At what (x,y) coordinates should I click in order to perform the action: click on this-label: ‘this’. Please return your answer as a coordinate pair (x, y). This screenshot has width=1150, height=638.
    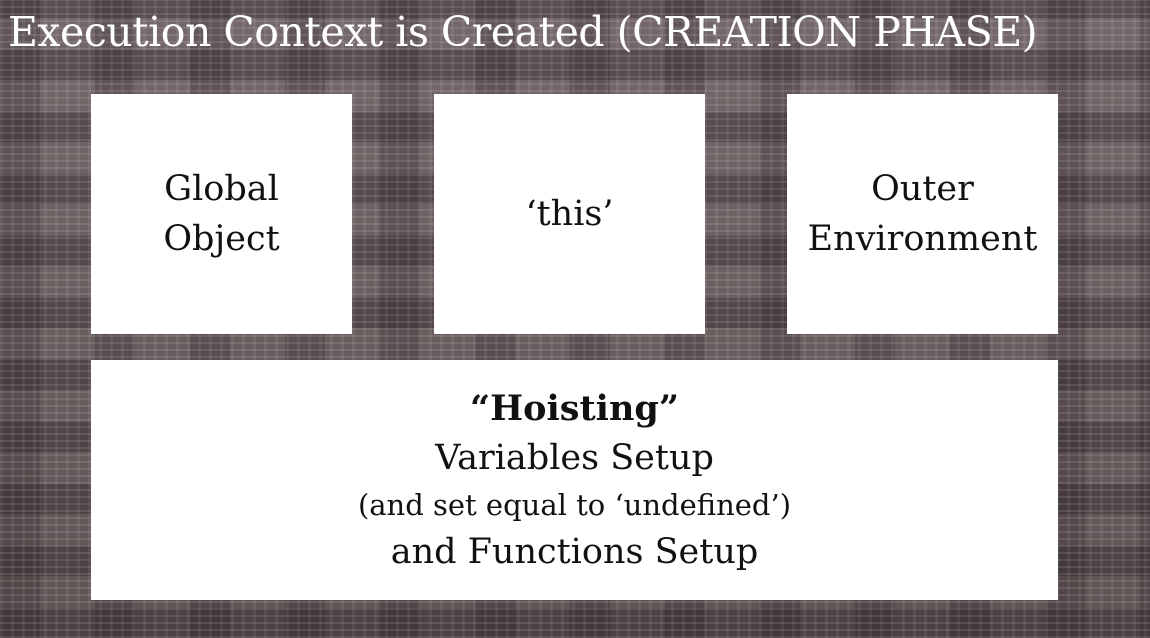
    Looking at the image, I should click on (569, 214).